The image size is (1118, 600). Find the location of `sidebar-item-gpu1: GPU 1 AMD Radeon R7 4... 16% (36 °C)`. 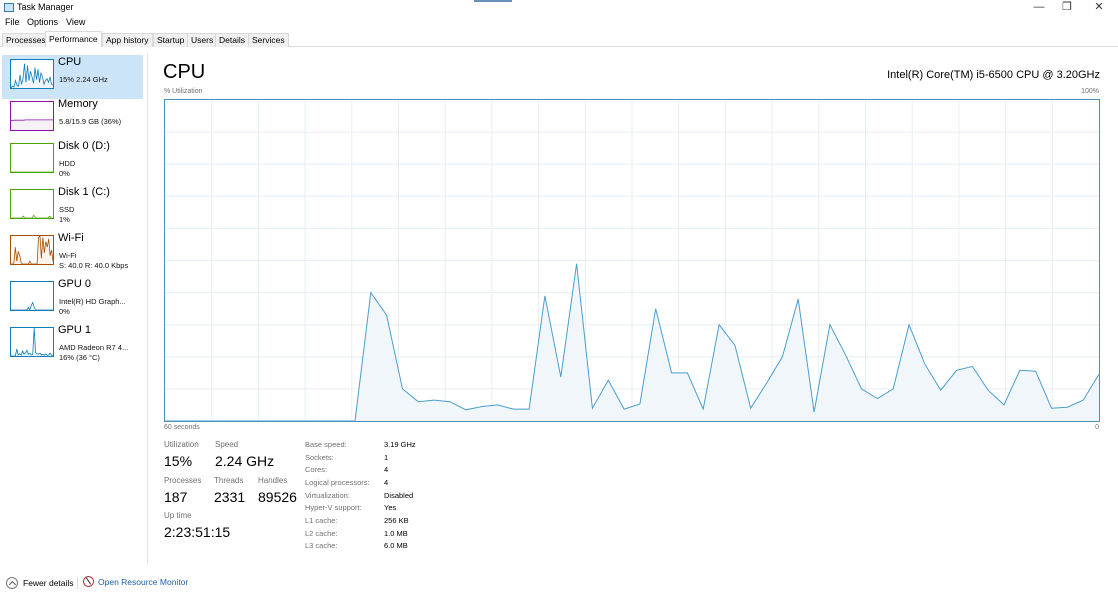

sidebar-item-gpu1: GPU 1 AMD Radeon R7 4... 16% (36 °C) is located at coordinates (72, 345).